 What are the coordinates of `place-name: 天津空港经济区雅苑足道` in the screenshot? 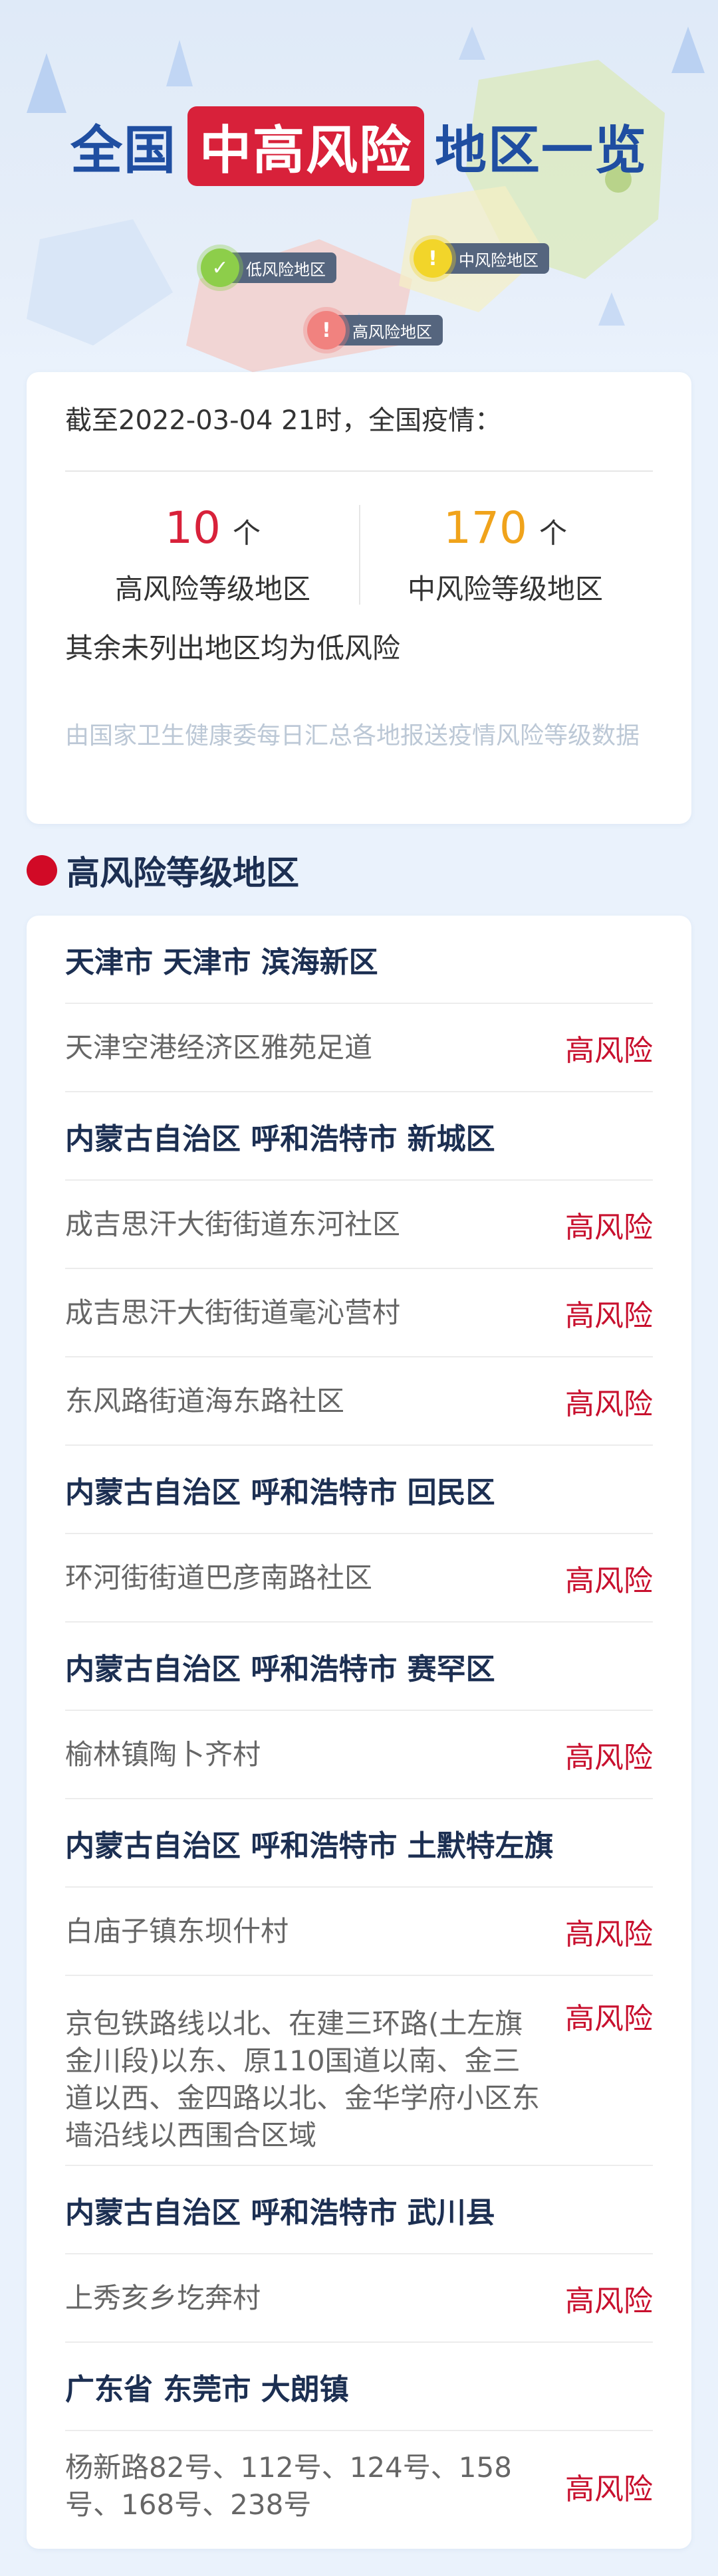 It's located at (219, 1048).